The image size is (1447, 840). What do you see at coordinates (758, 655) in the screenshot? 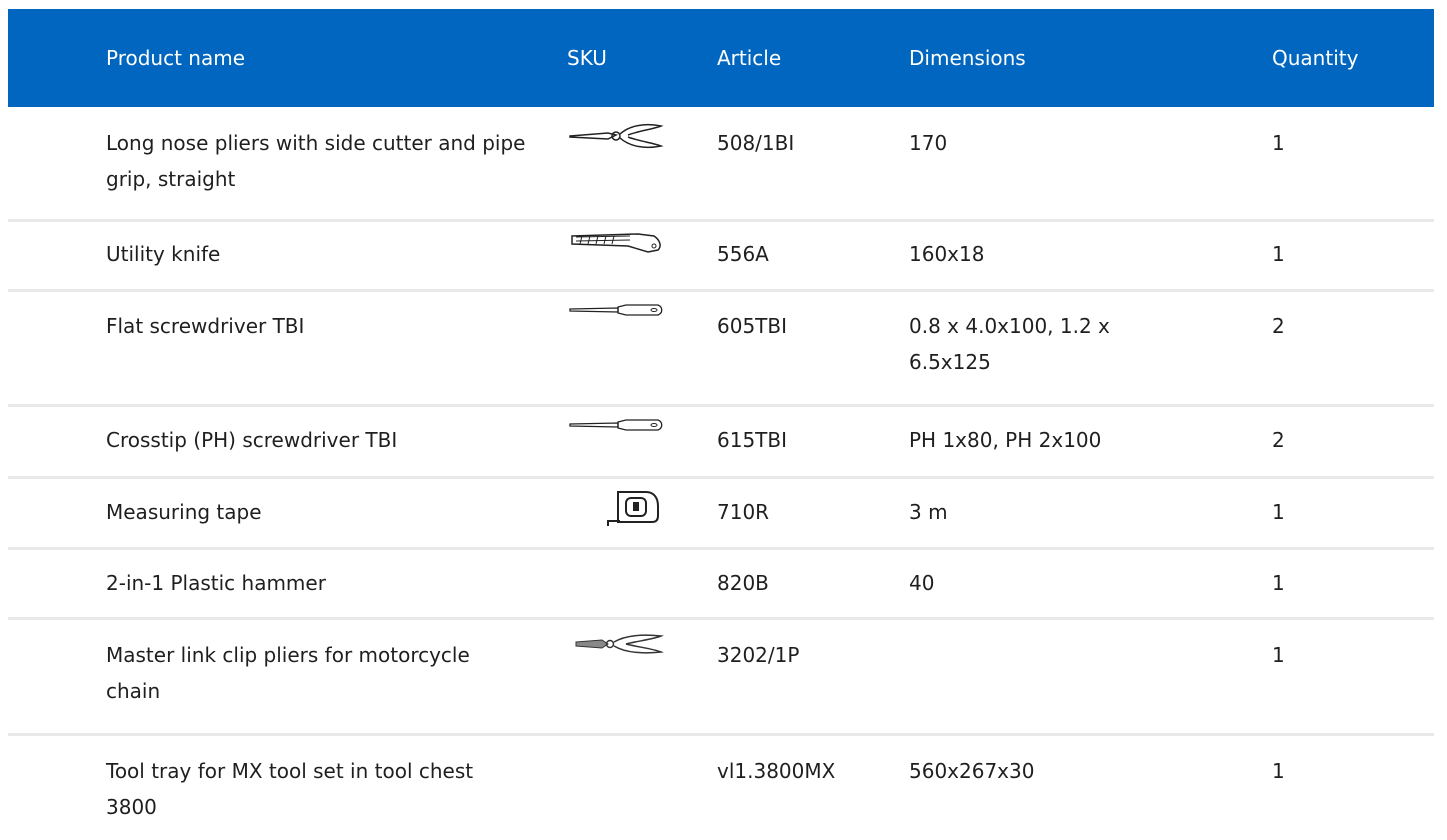
I see `article-cell: 3202/1P` at bounding box center [758, 655].